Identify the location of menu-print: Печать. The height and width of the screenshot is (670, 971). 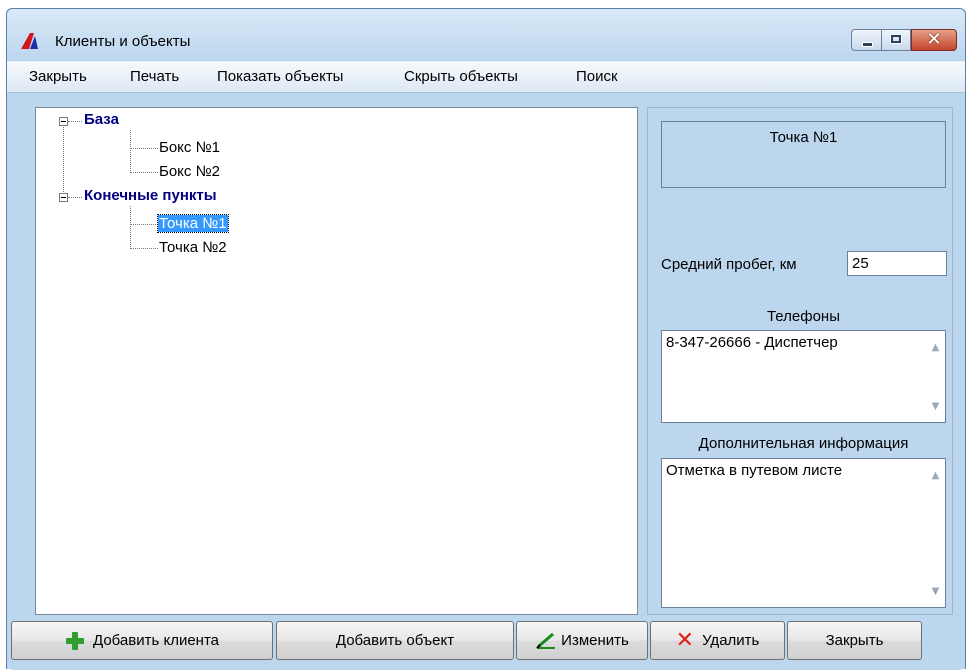
(154, 76).